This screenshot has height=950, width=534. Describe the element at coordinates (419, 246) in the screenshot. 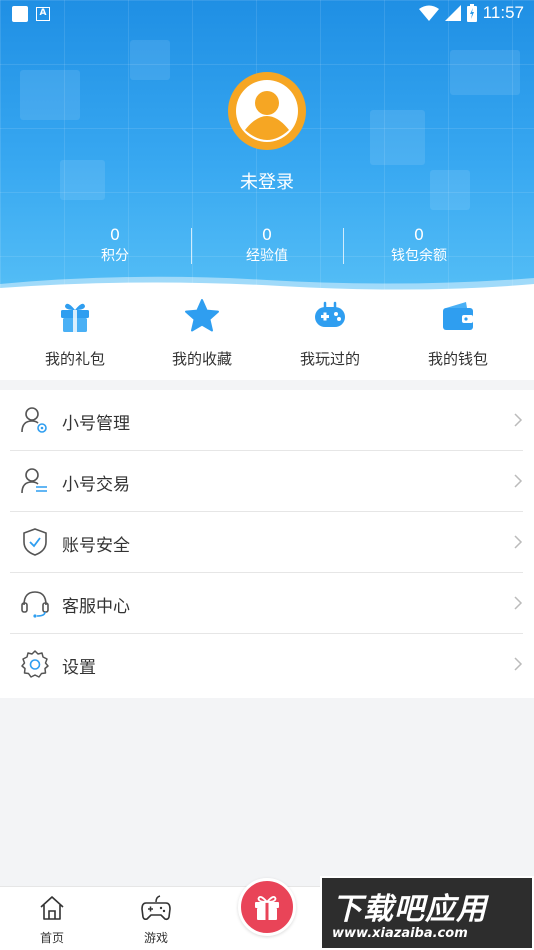

I see `stat-wallet-balance: 0 钱包余额` at that location.